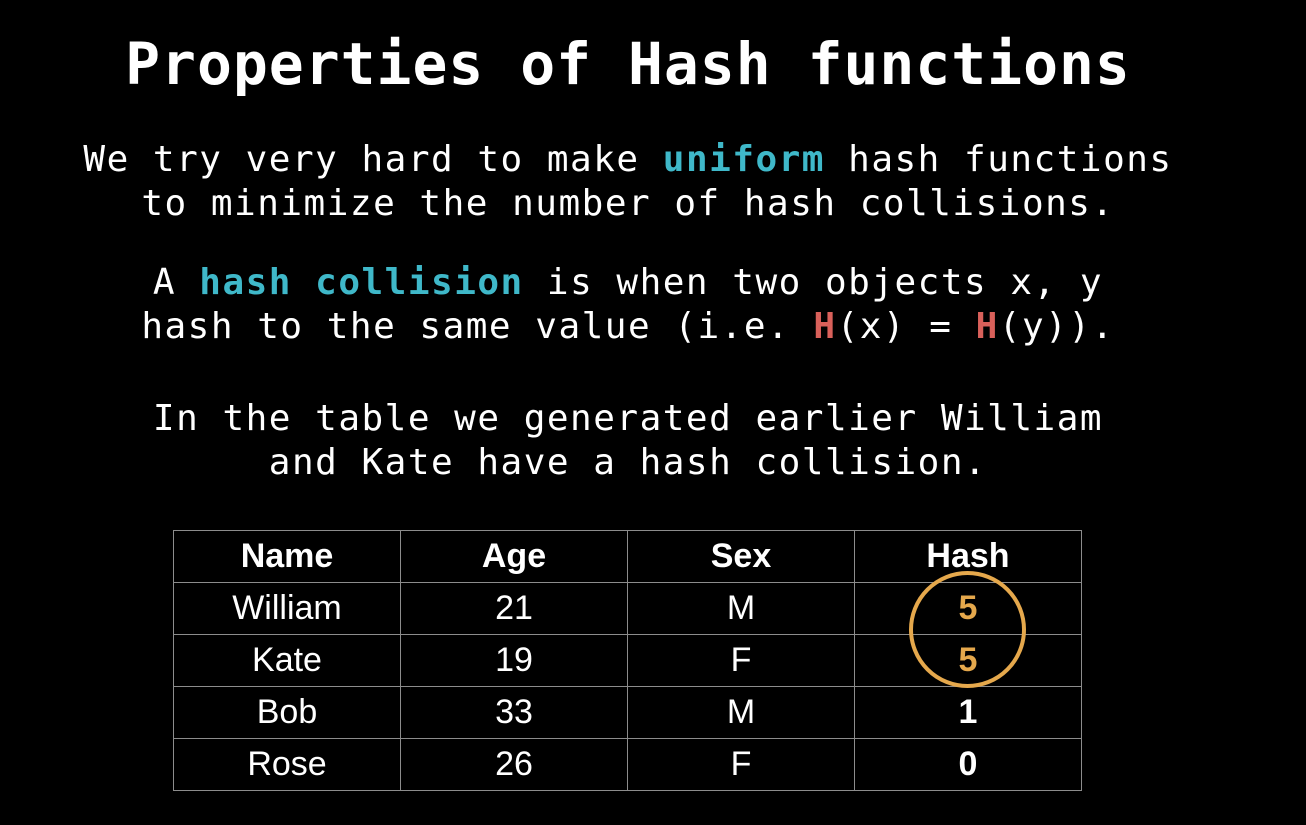  What do you see at coordinates (813, 282) in the screenshot?
I see `text-segment: is when two objects x, y` at bounding box center [813, 282].